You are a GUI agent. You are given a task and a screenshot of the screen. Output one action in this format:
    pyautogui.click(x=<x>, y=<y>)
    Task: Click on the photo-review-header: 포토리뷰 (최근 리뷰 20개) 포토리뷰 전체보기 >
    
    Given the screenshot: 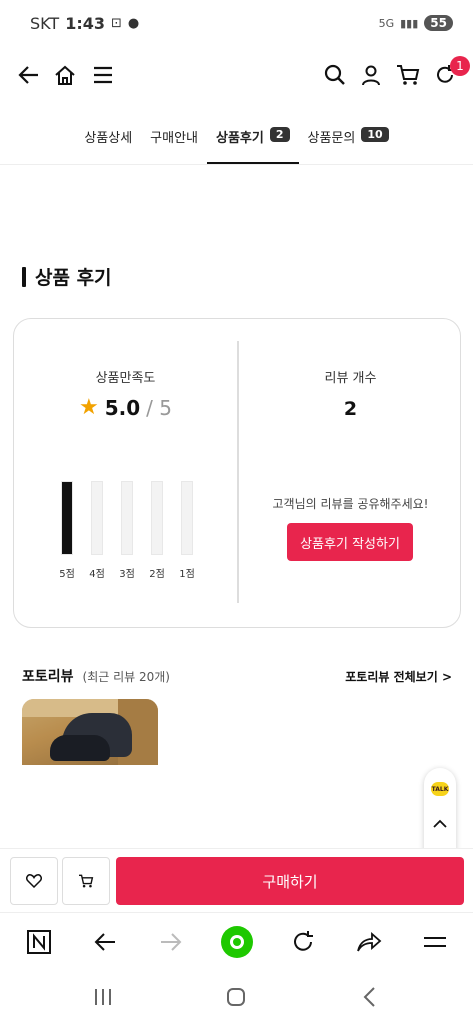 What is the action you would take?
    pyautogui.click(x=237, y=676)
    